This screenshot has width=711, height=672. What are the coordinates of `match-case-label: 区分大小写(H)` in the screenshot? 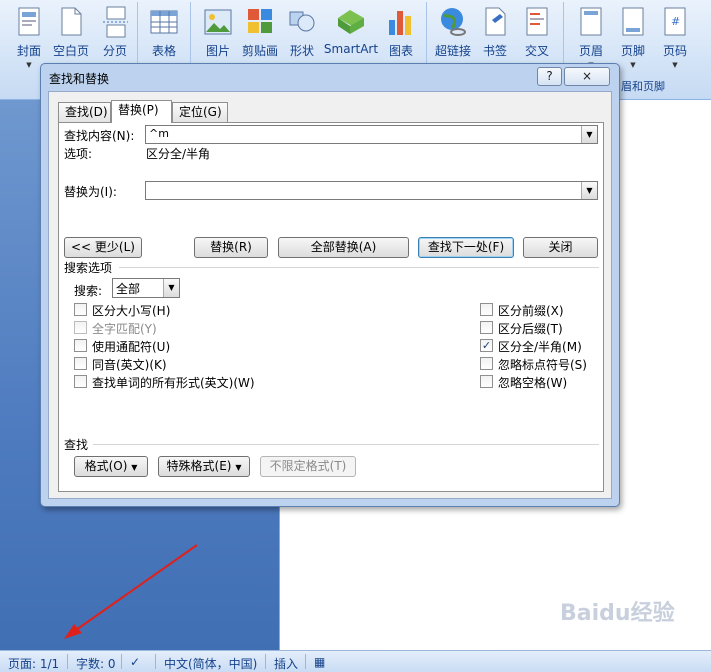 It's located at (131, 311).